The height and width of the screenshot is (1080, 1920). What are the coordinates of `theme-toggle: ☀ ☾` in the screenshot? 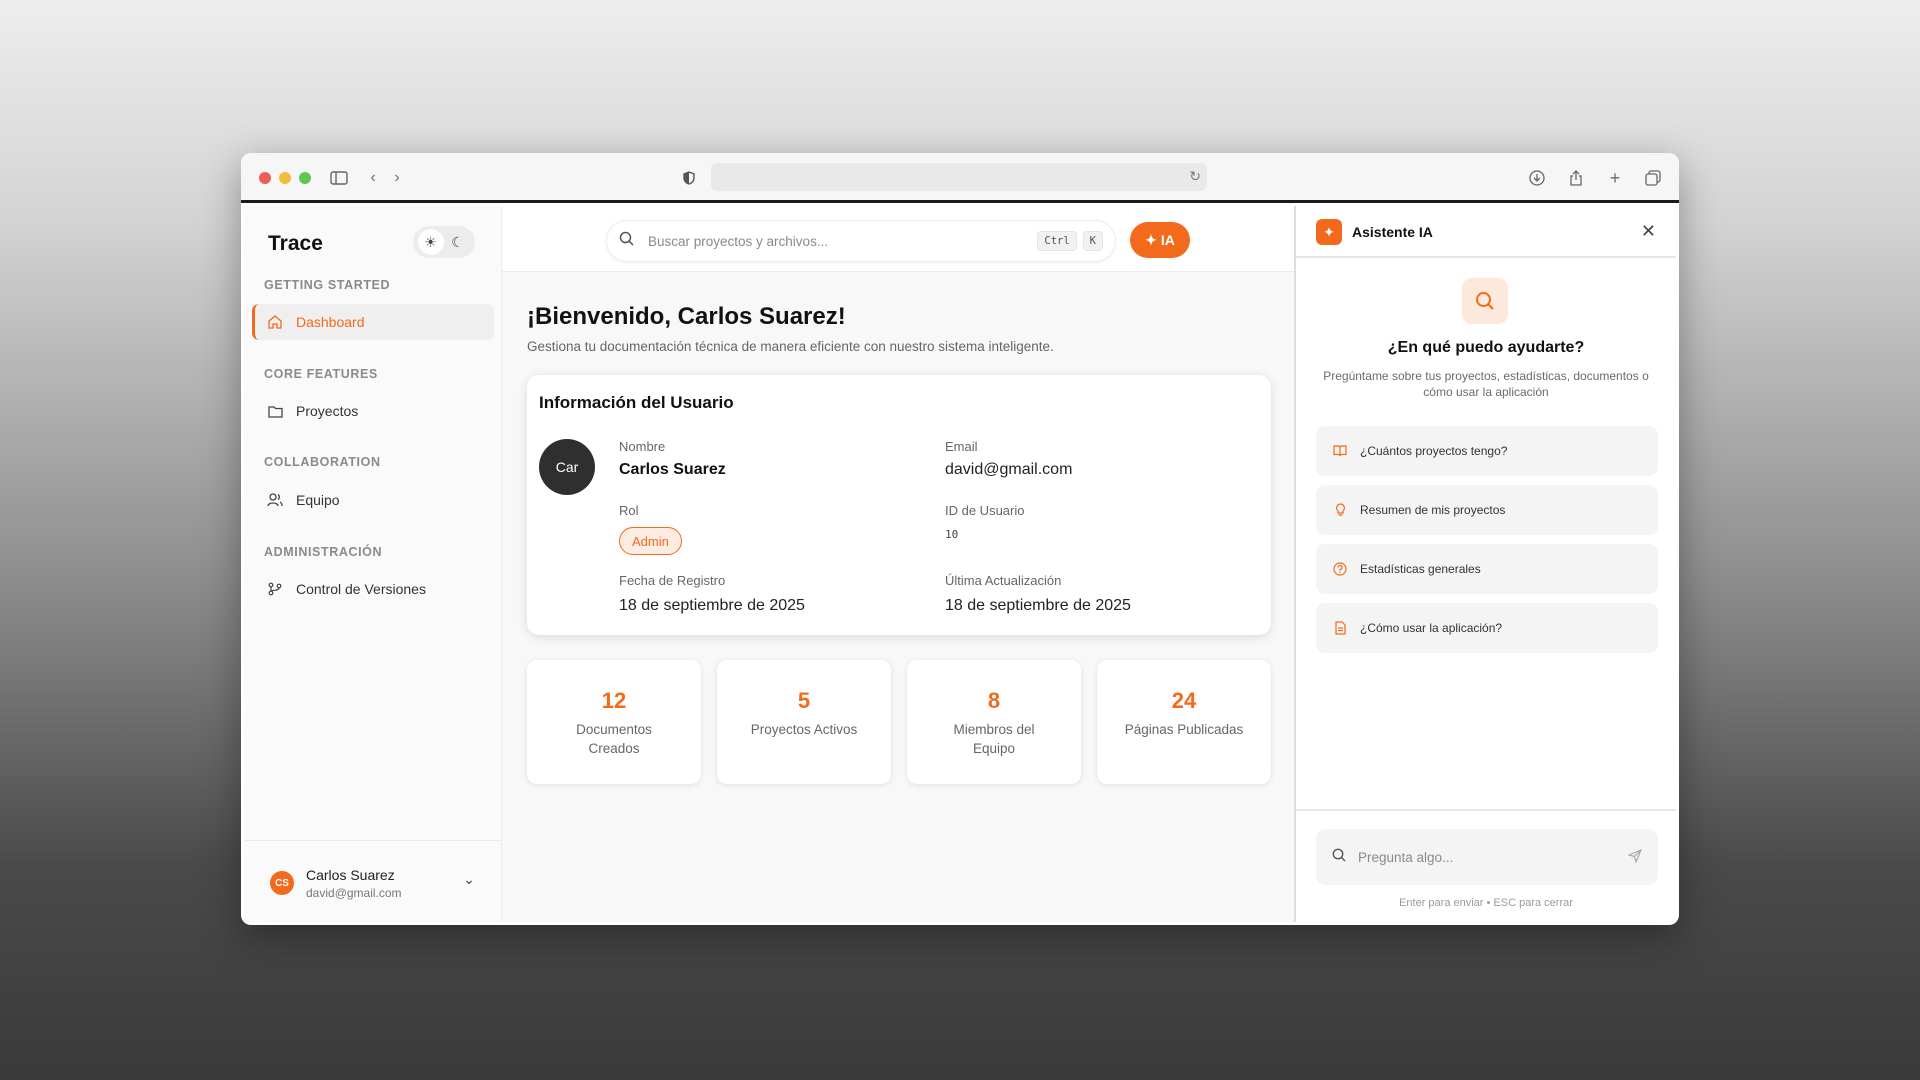 It's located at (444, 242).